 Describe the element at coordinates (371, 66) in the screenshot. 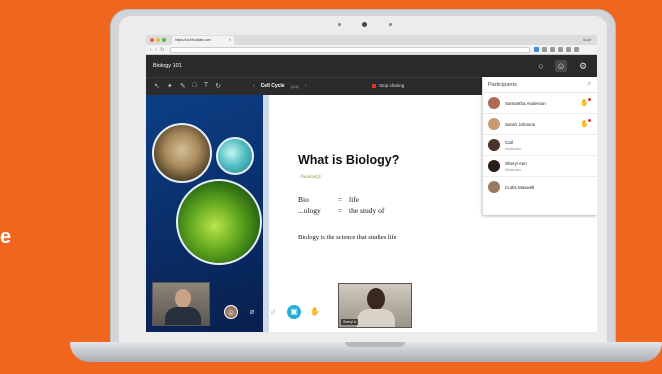

I see `app-header: Biology 101 ○ ☺ ⚙` at that location.